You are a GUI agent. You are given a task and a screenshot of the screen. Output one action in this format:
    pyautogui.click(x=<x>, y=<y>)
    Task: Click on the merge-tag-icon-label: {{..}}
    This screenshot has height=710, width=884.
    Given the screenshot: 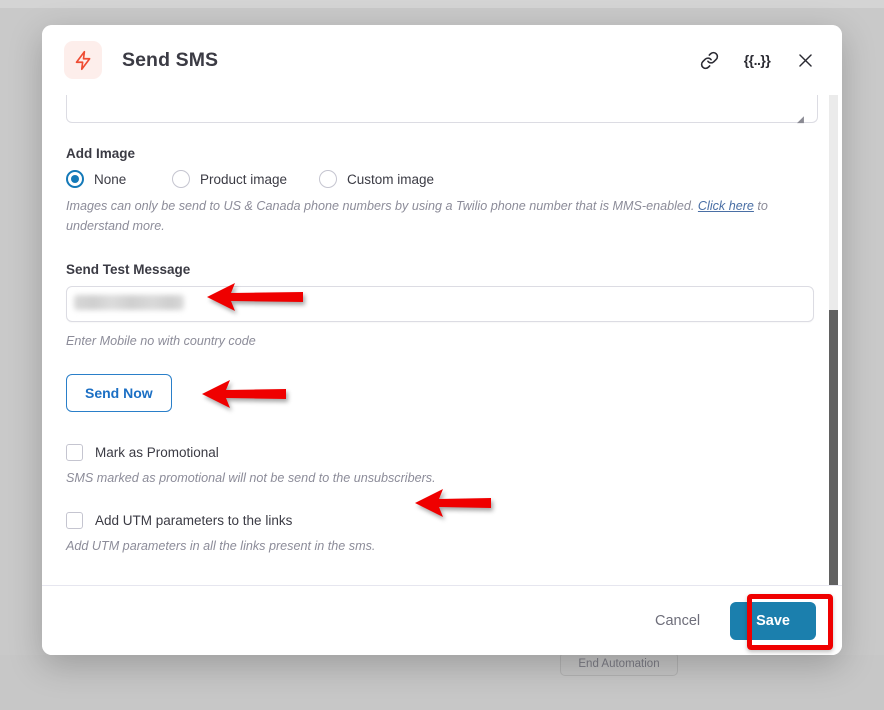 What is the action you would take?
    pyautogui.click(x=757, y=60)
    